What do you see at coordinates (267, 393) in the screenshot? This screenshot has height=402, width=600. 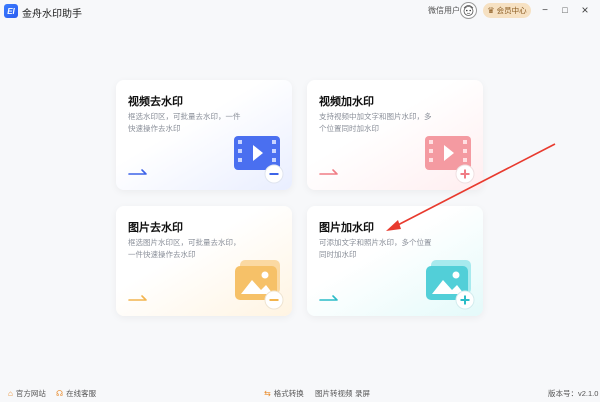 I see `convert-icon: ⇆` at bounding box center [267, 393].